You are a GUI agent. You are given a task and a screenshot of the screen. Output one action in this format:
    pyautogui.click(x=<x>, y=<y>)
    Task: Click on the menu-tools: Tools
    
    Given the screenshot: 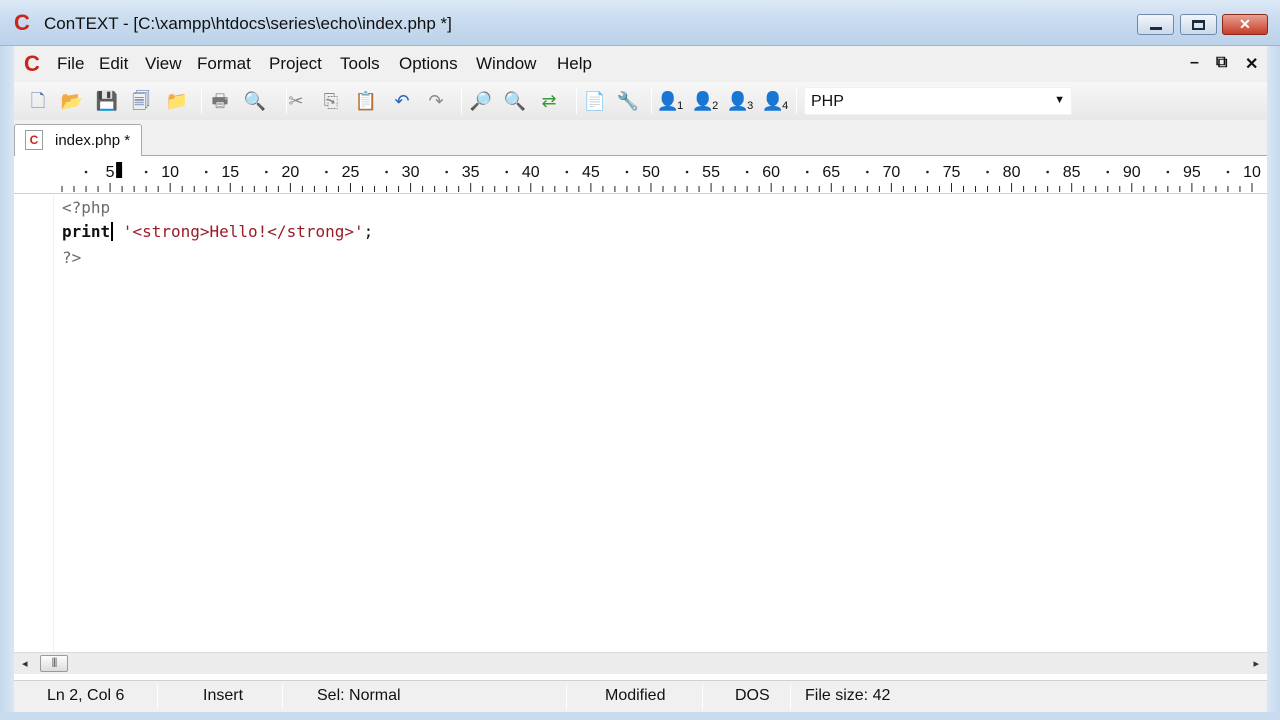 What is the action you would take?
    pyautogui.click(x=360, y=64)
    